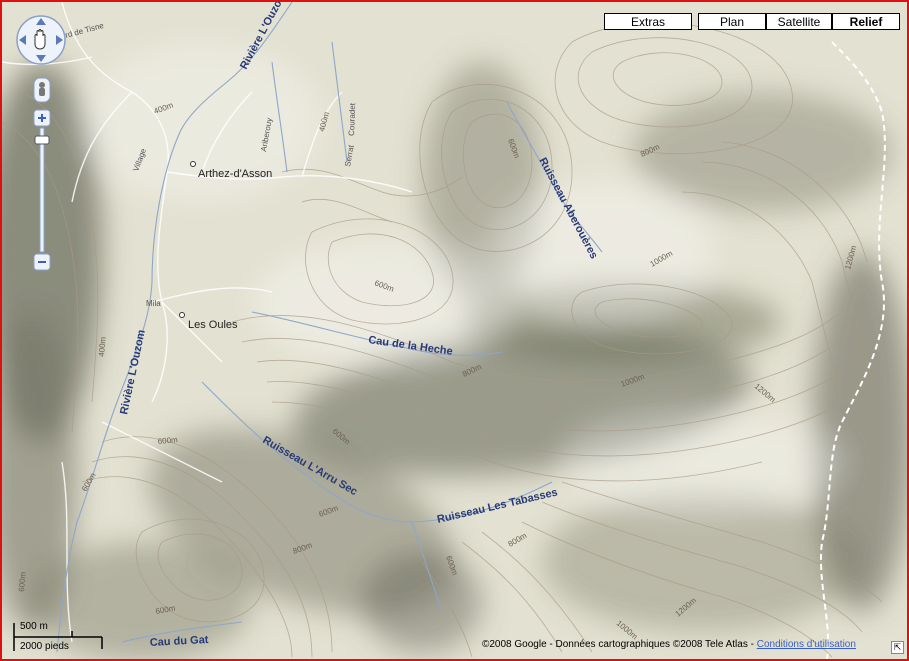  Describe the element at coordinates (732, 21) in the screenshot. I see `plan-button: Plan` at that location.